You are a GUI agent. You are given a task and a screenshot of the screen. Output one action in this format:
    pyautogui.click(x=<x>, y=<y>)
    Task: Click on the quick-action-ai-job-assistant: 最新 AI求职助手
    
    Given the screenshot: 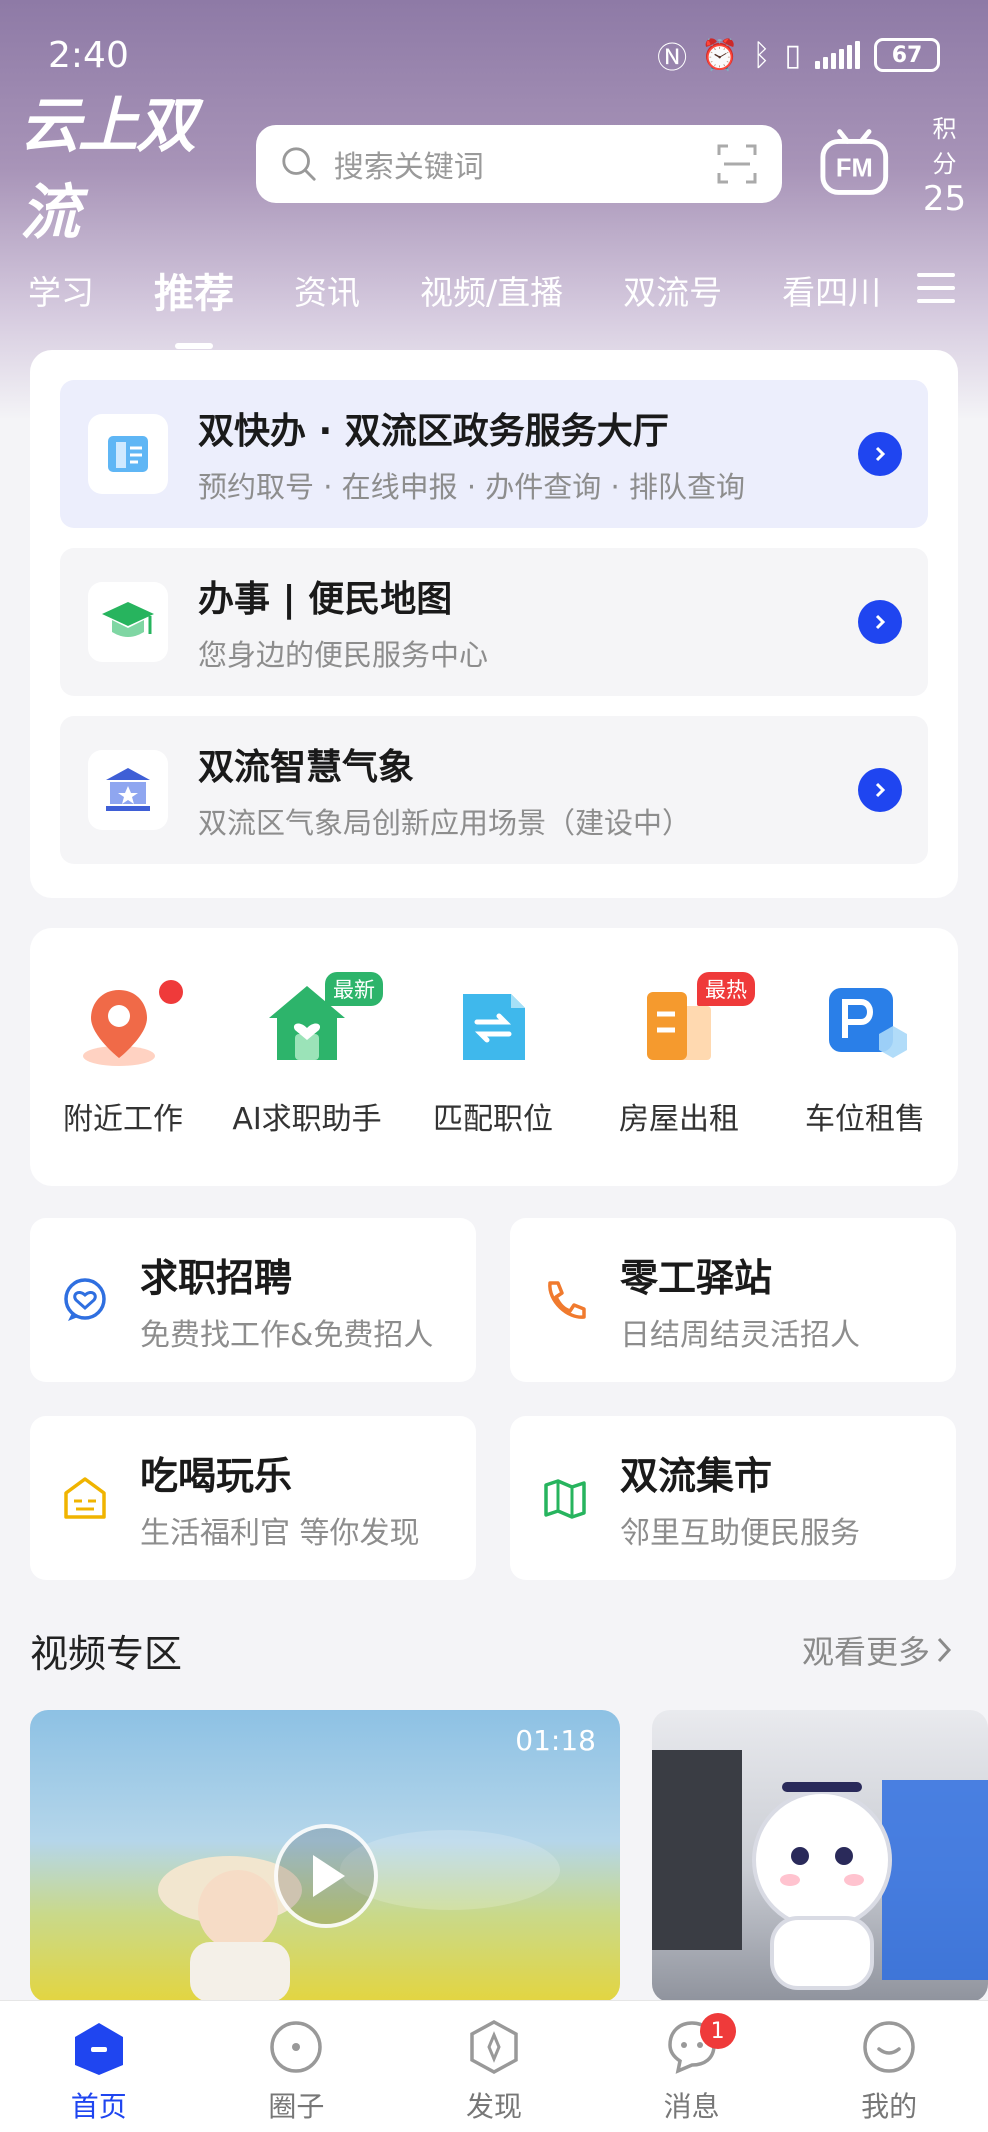 What is the action you would take?
    pyautogui.click(x=307, y=1055)
    